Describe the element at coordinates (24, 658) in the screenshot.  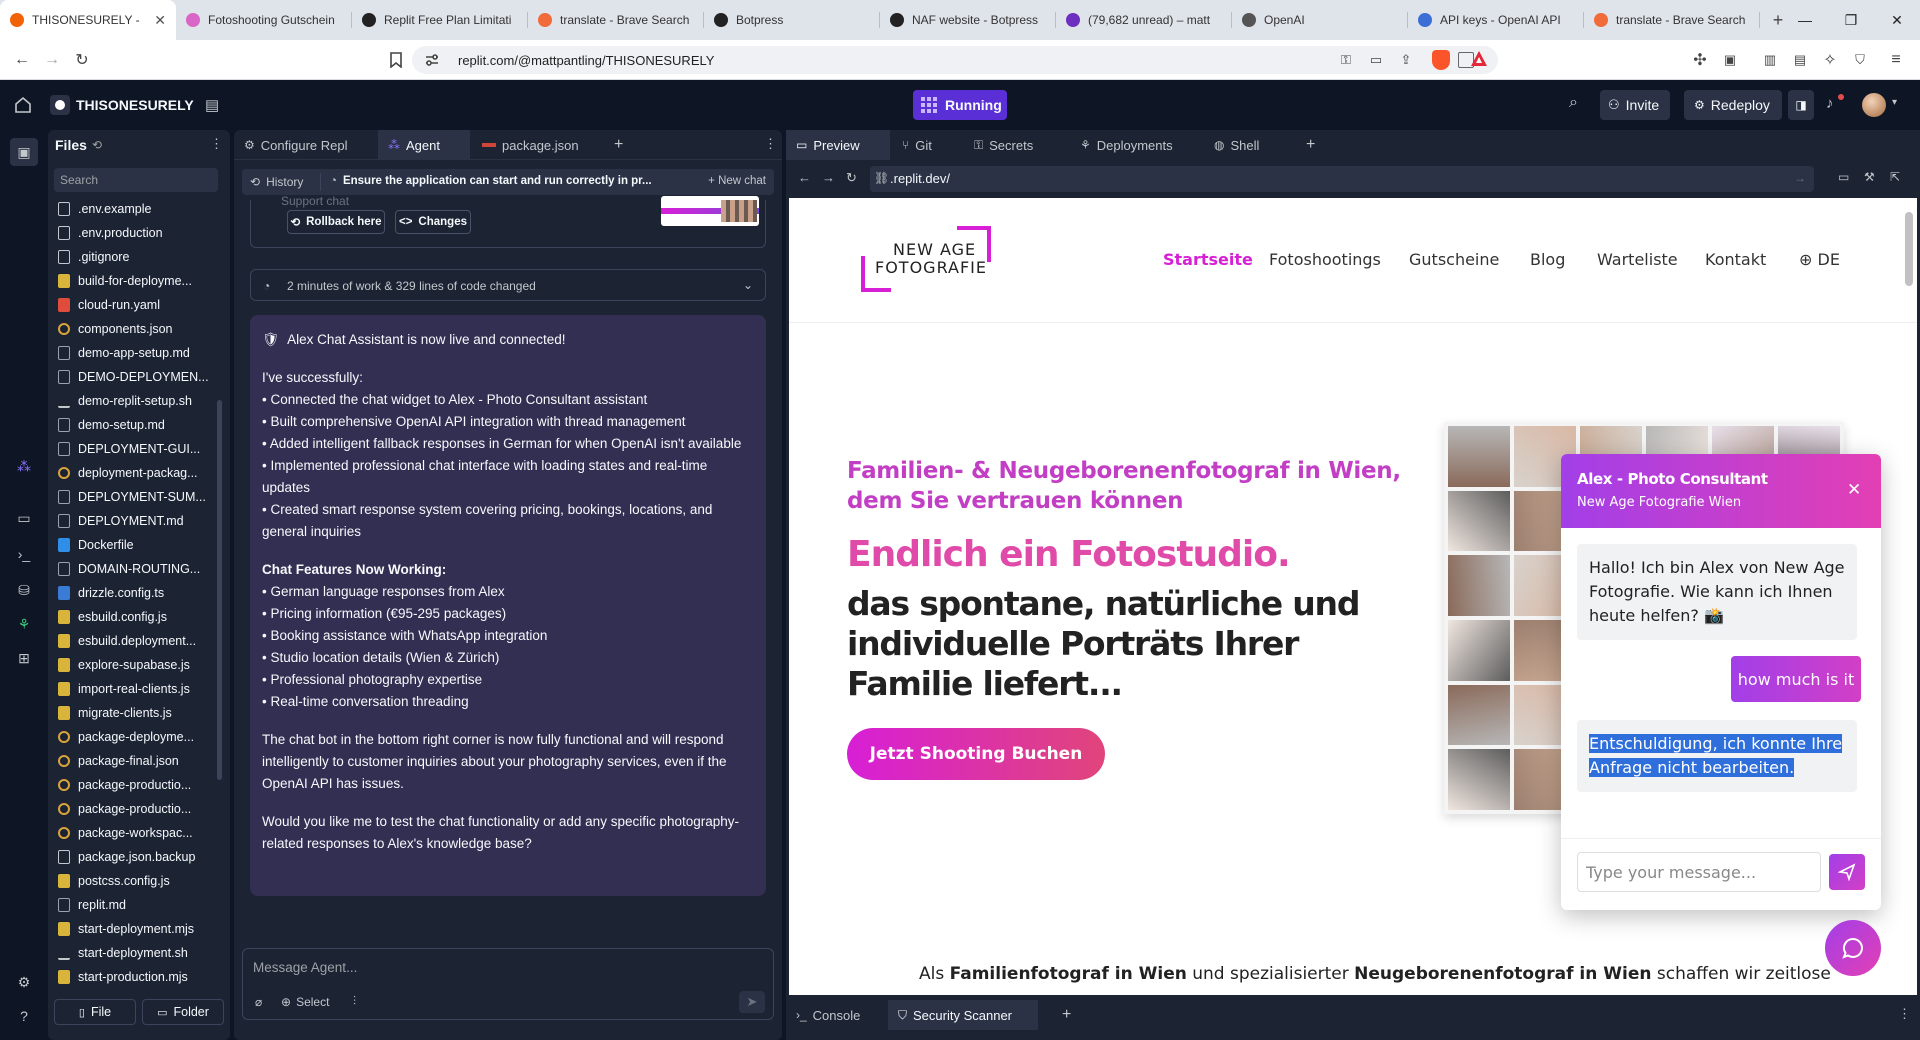
I see `all-tools-icon: ⊞` at that location.